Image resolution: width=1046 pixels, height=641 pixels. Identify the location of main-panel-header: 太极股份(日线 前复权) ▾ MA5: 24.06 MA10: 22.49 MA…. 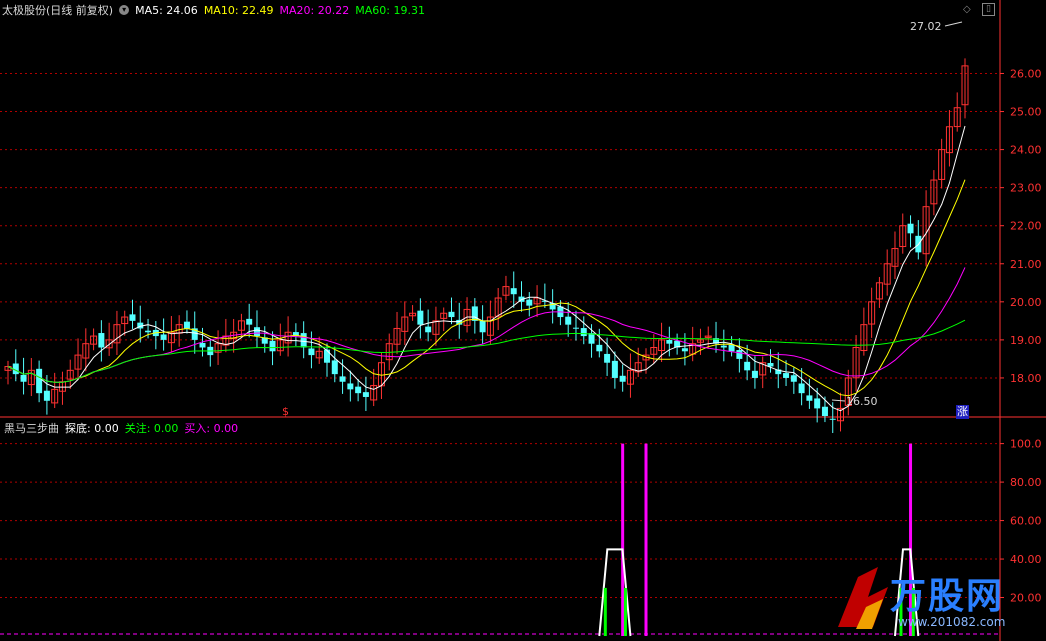
(213, 10).